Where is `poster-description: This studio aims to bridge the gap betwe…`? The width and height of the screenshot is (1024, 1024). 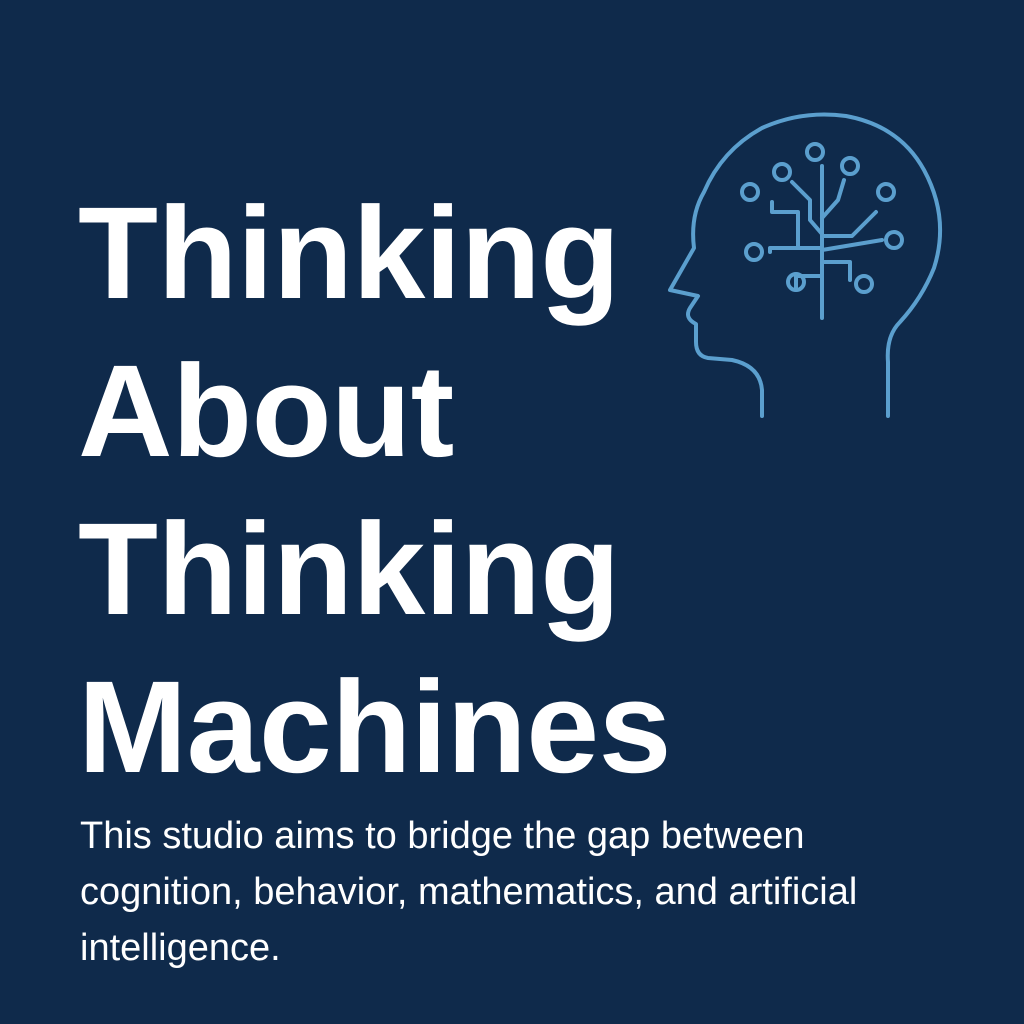 poster-description: This studio aims to bridge the gap betwe… is located at coordinates (469, 892).